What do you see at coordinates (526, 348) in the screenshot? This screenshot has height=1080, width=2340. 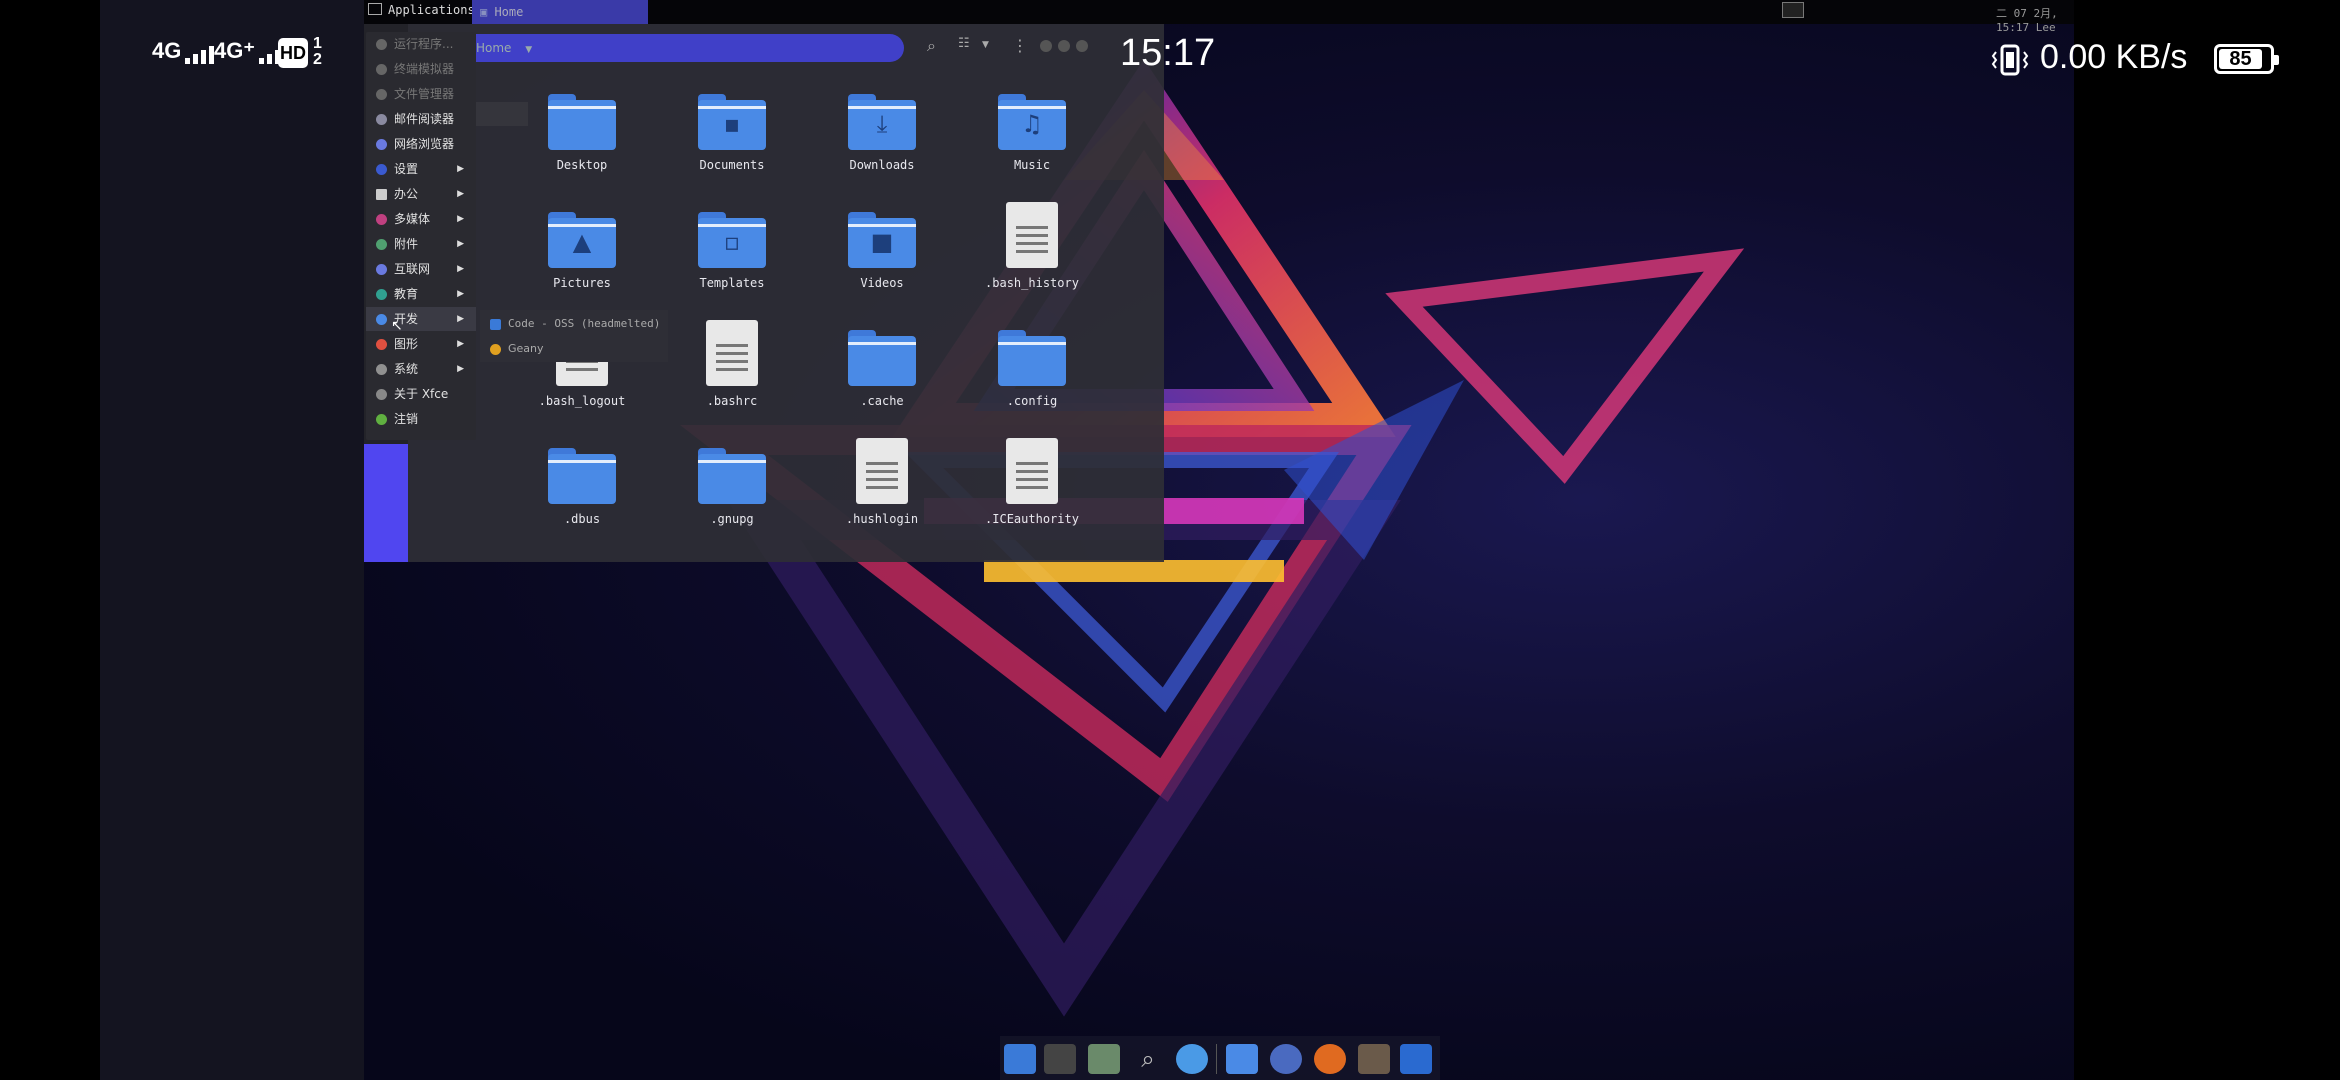 I see `menu-item-label: Geany` at bounding box center [526, 348].